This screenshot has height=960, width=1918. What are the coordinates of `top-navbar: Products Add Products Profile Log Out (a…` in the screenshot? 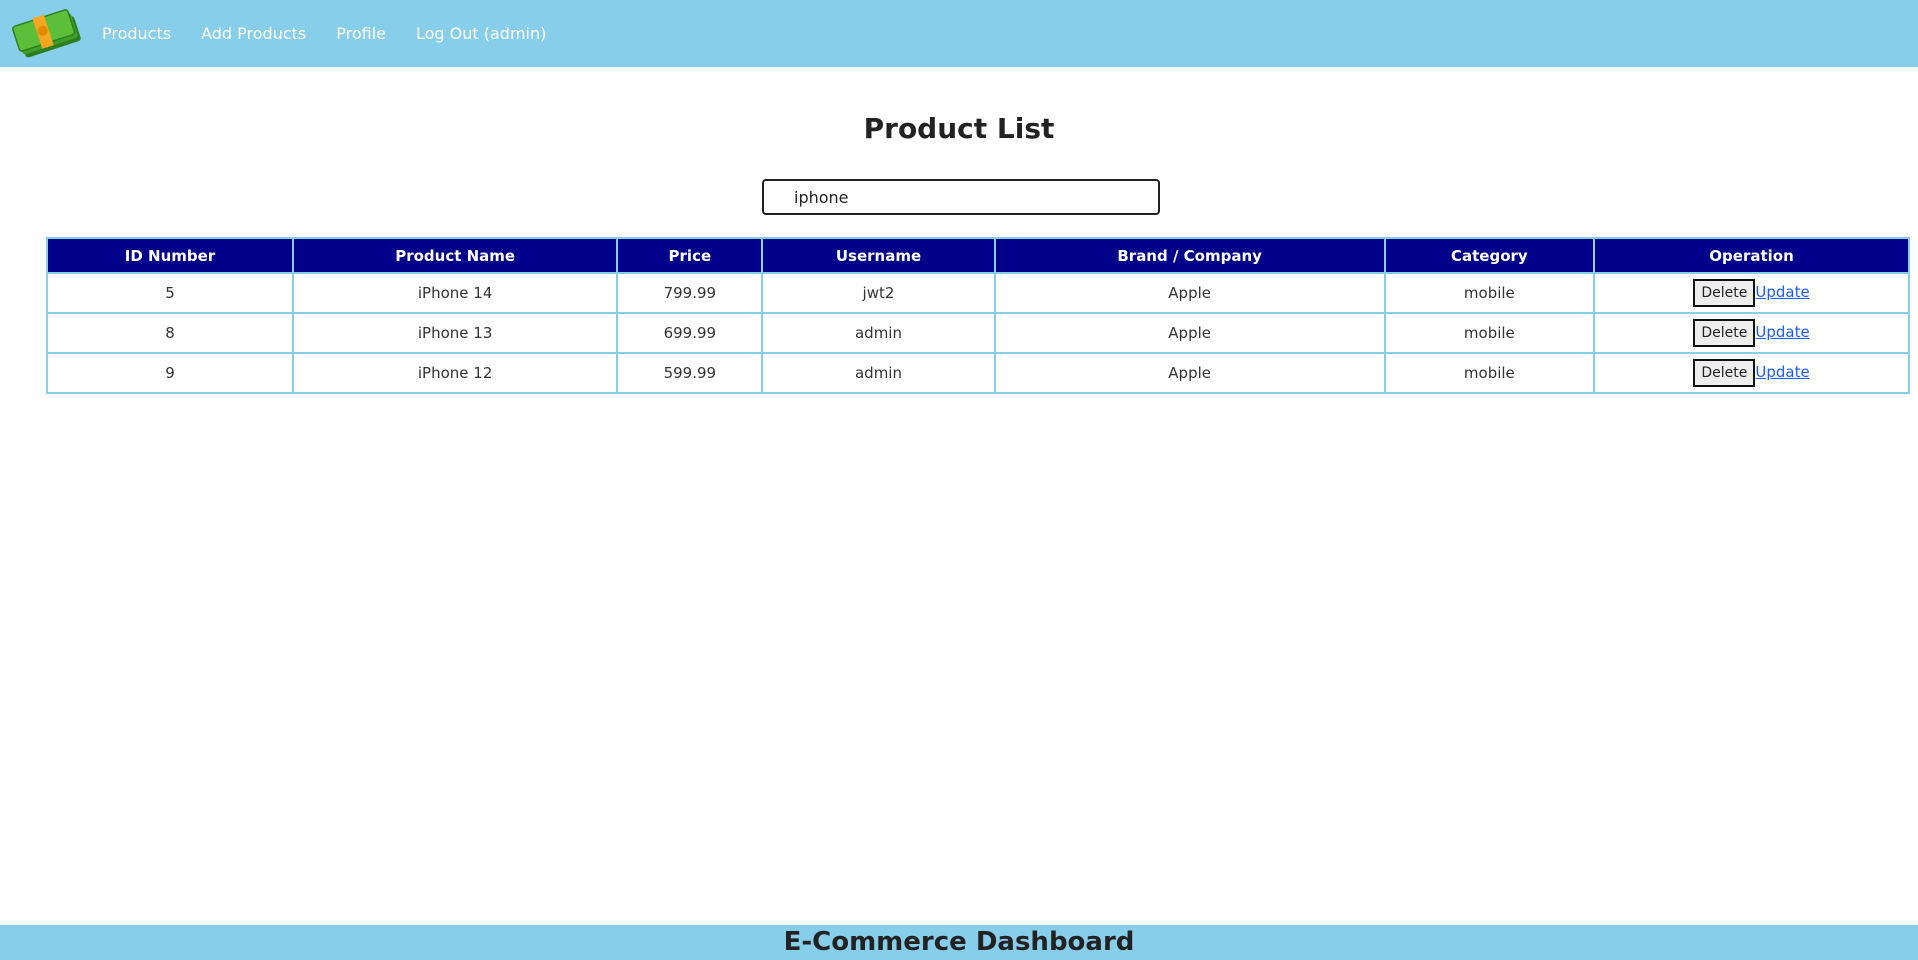 It's located at (959, 33).